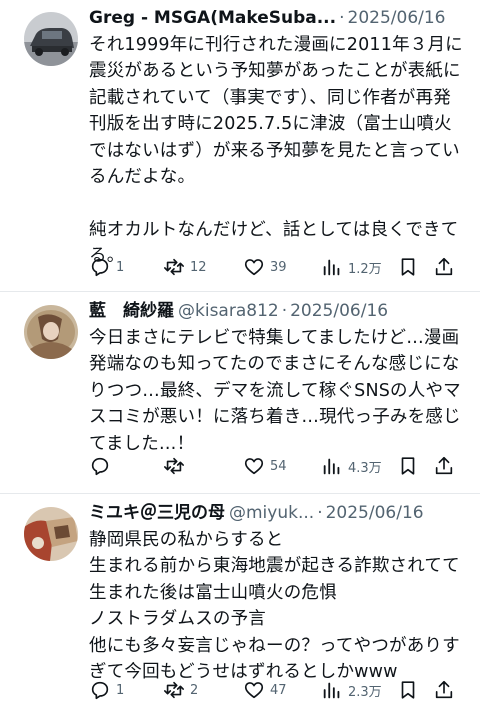 The height and width of the screenshot is (708, 480). Describe the element at coordinates (278, 690) in the screenshot. I see `like-count: 47` at that location.